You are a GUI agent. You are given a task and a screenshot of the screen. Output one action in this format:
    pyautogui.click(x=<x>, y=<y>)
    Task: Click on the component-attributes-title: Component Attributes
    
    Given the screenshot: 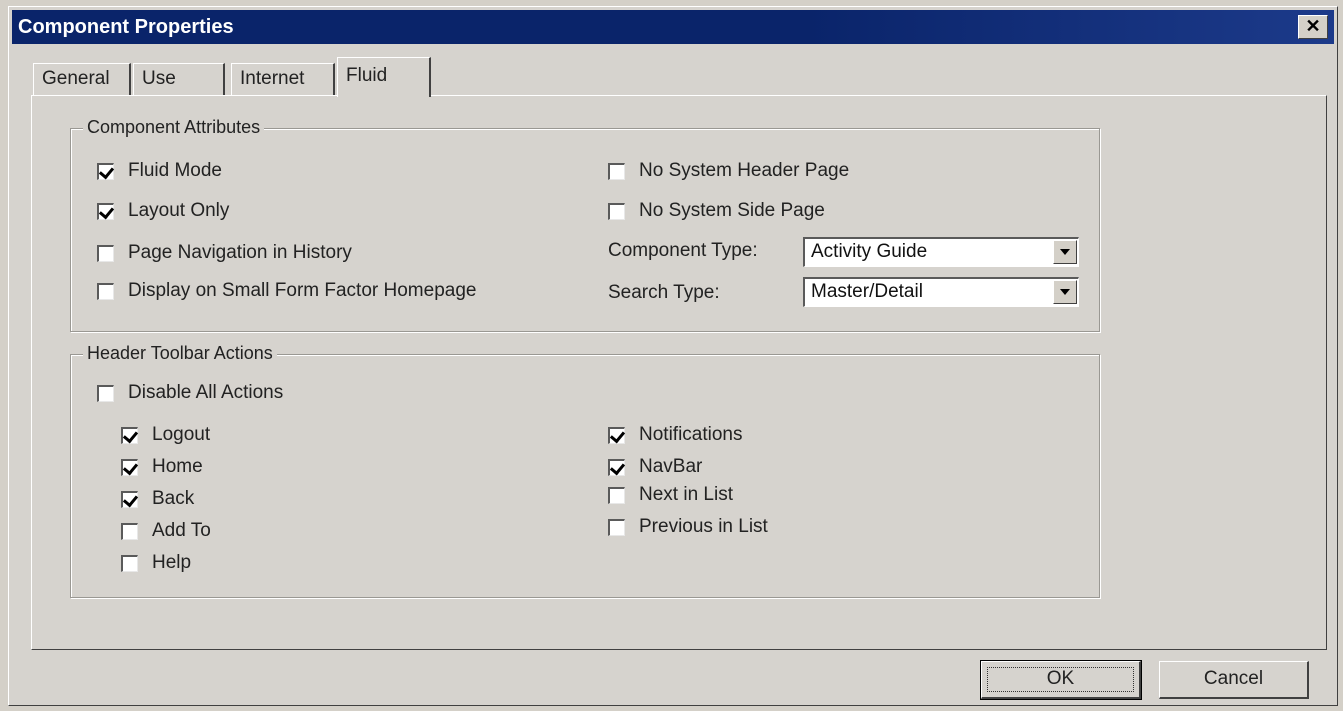 What is the action you would take?
    pyautogui.click(x=174, y=127)
    